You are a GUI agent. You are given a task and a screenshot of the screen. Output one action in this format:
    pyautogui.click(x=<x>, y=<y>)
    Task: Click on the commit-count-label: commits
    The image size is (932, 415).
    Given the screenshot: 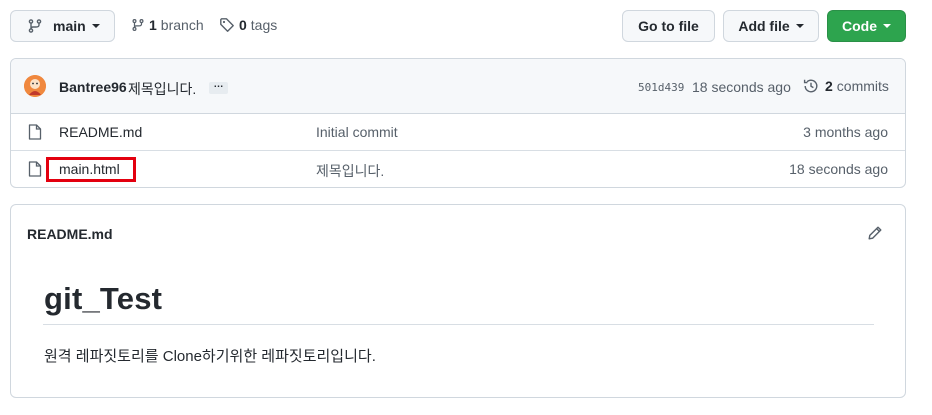 What is the action you would take?
    pyautogui.click(x=862, y=86)
    